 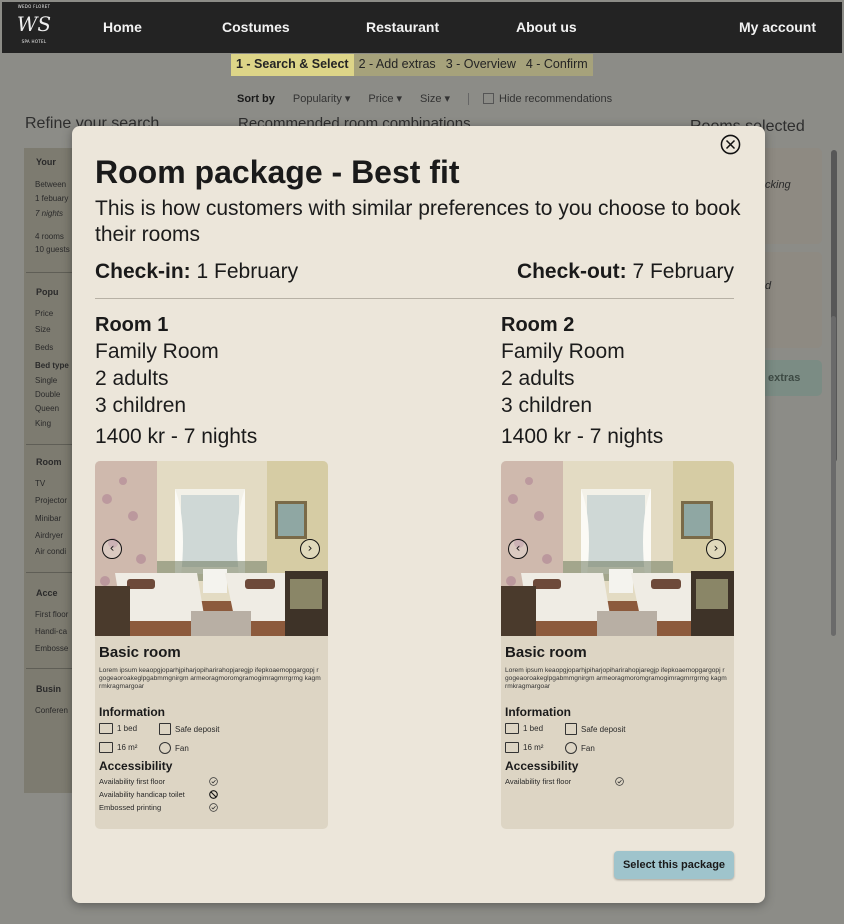 What do you see at coordinates (52, 249) in the screenshot?
I see `filter-guests: 10 guests` at bounding box center [52, 249].